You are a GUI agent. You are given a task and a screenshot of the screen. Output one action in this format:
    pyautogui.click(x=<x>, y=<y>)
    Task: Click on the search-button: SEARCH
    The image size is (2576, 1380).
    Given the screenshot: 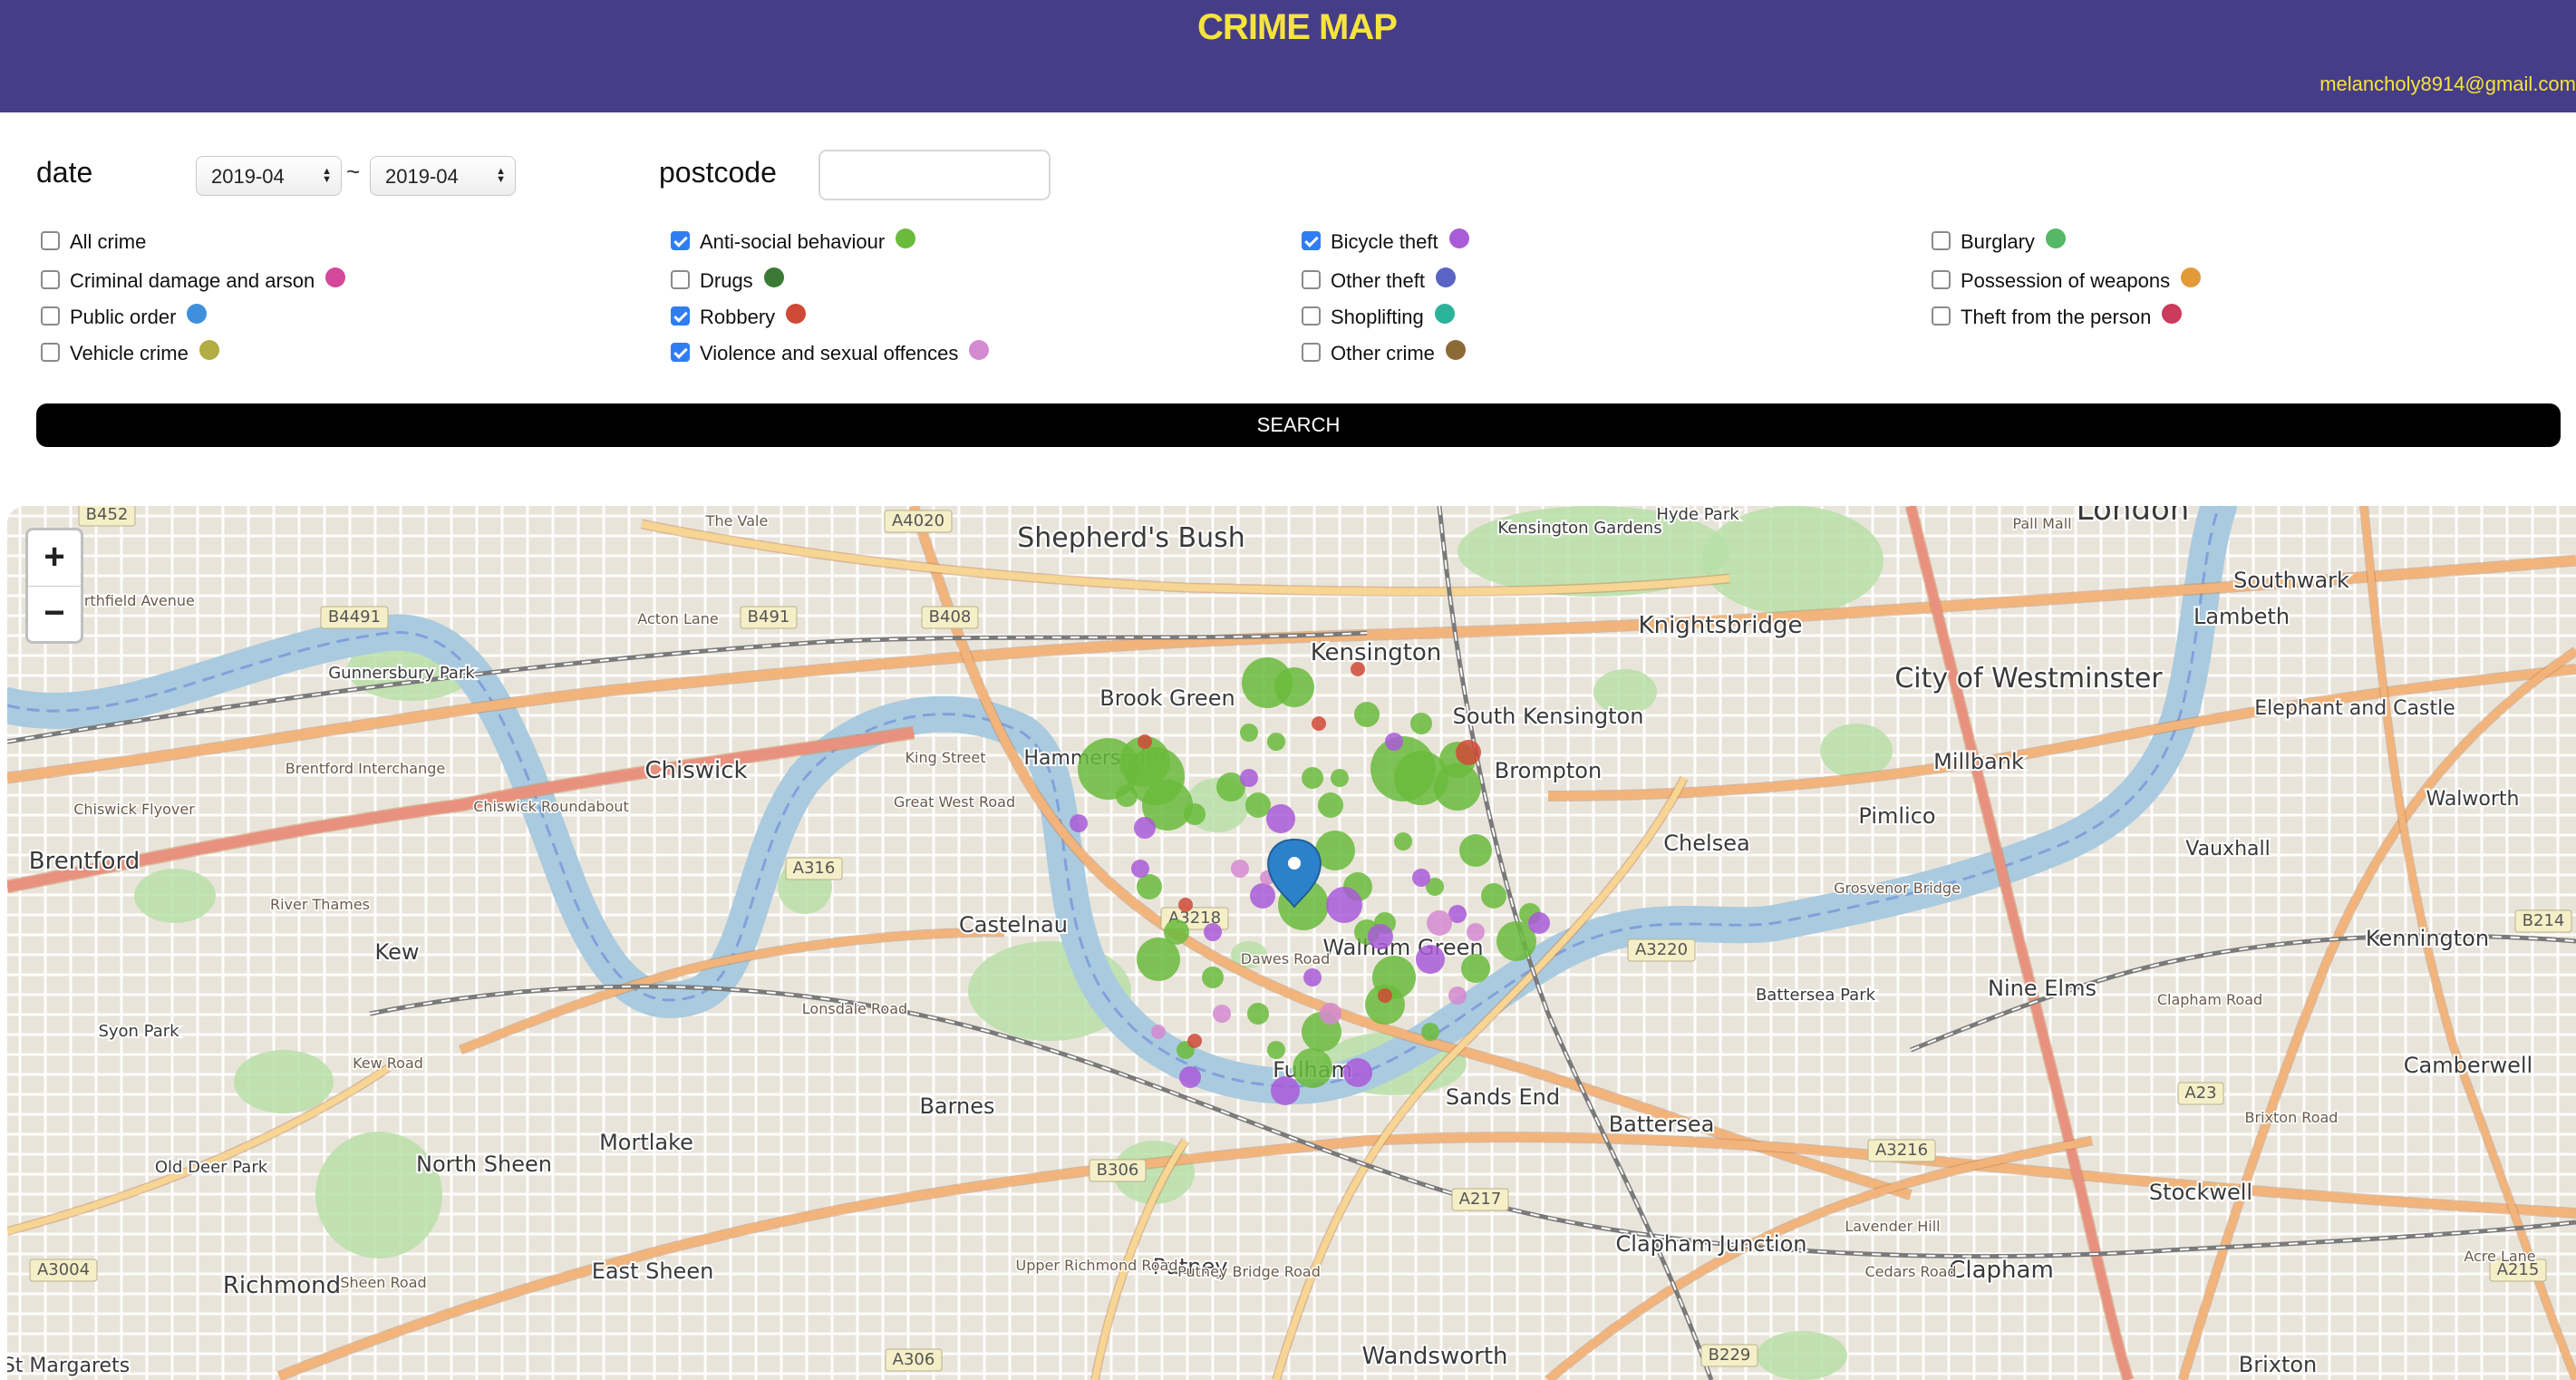 What is the action you would take?
    pyautogui.click(x=1298, y=425)
    